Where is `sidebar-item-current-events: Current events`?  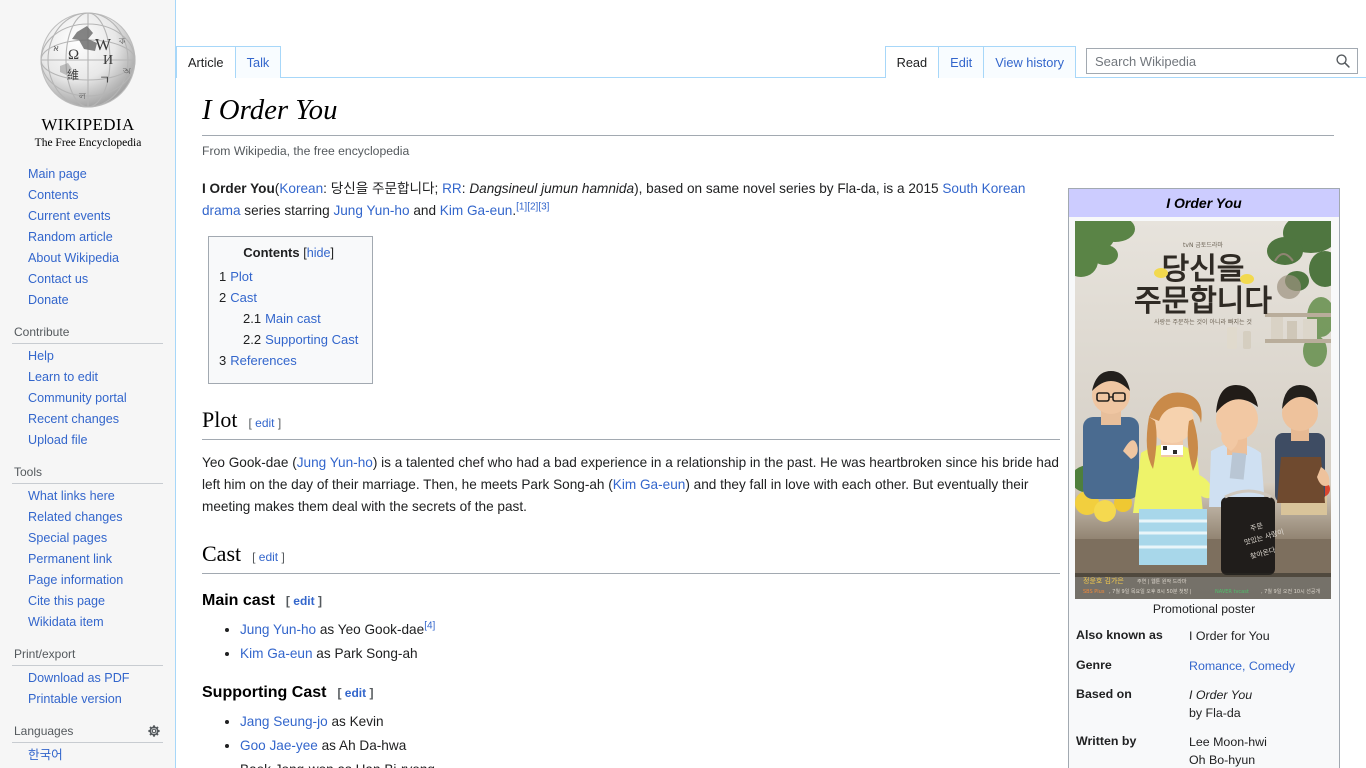
sidebar-item-current-events: Current events is located at coordinates (87, 216).